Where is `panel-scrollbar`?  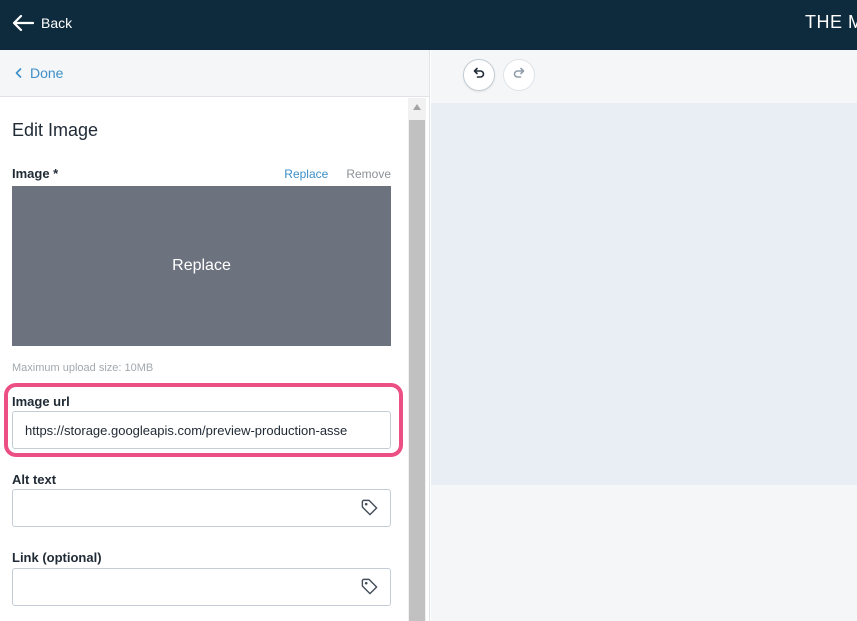
panel-scrollbar is located at coordinates (417, 359).